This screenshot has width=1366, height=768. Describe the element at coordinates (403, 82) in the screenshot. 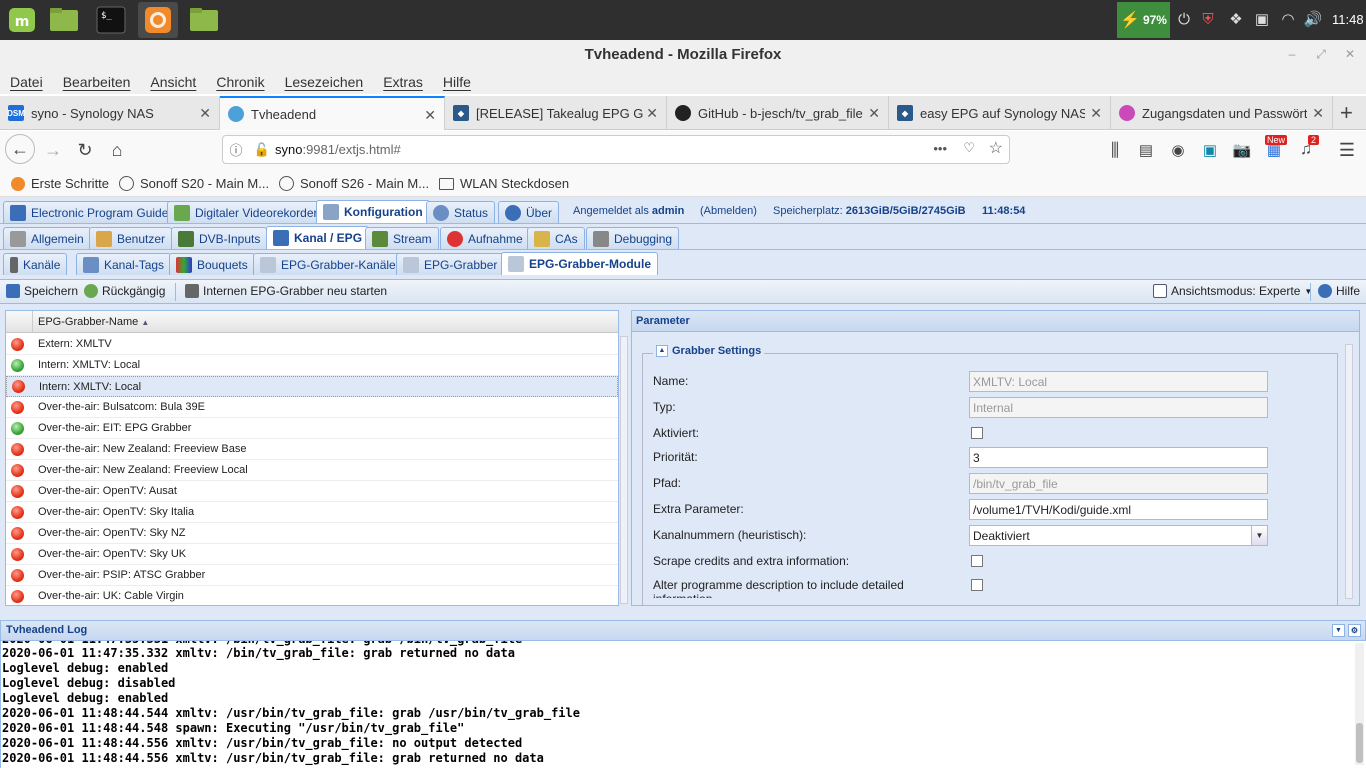

I see `menu-extras: Extras` at that location.